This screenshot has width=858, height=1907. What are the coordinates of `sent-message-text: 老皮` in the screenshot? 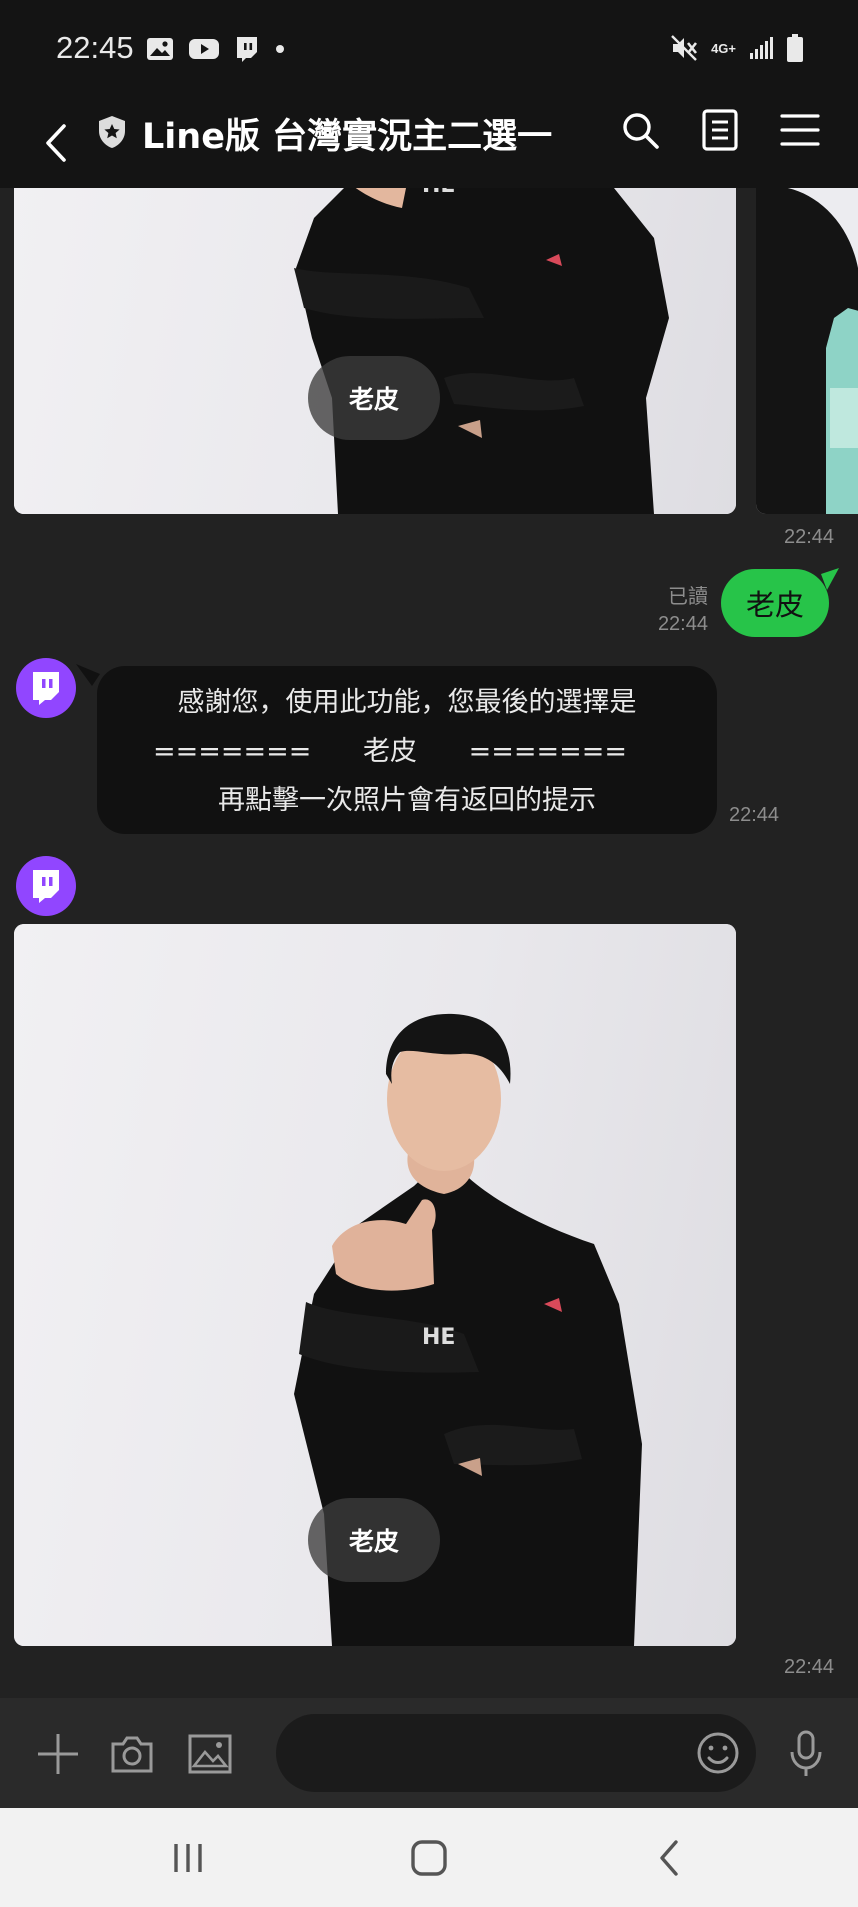 It's located at (774, 605).